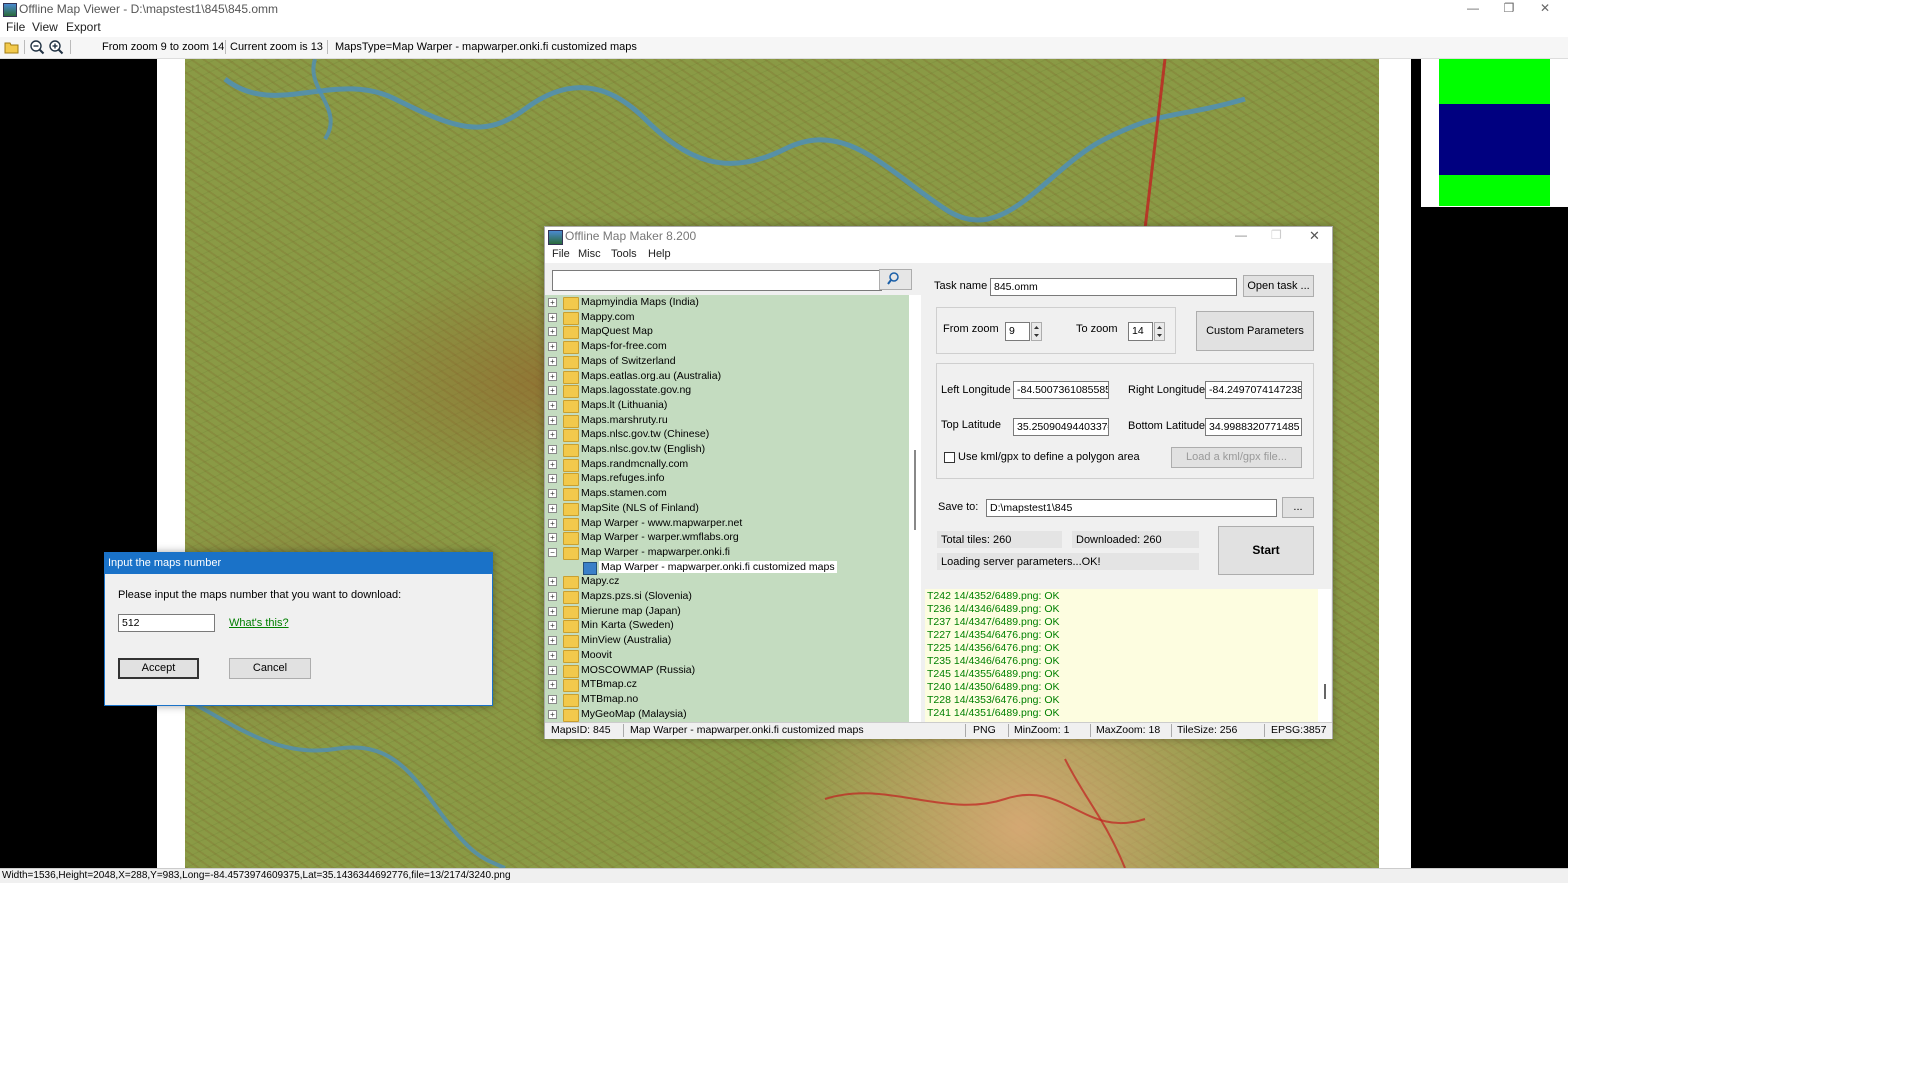  I want to click on tree-item: + Maps.stamen.com, so click(727, 494).